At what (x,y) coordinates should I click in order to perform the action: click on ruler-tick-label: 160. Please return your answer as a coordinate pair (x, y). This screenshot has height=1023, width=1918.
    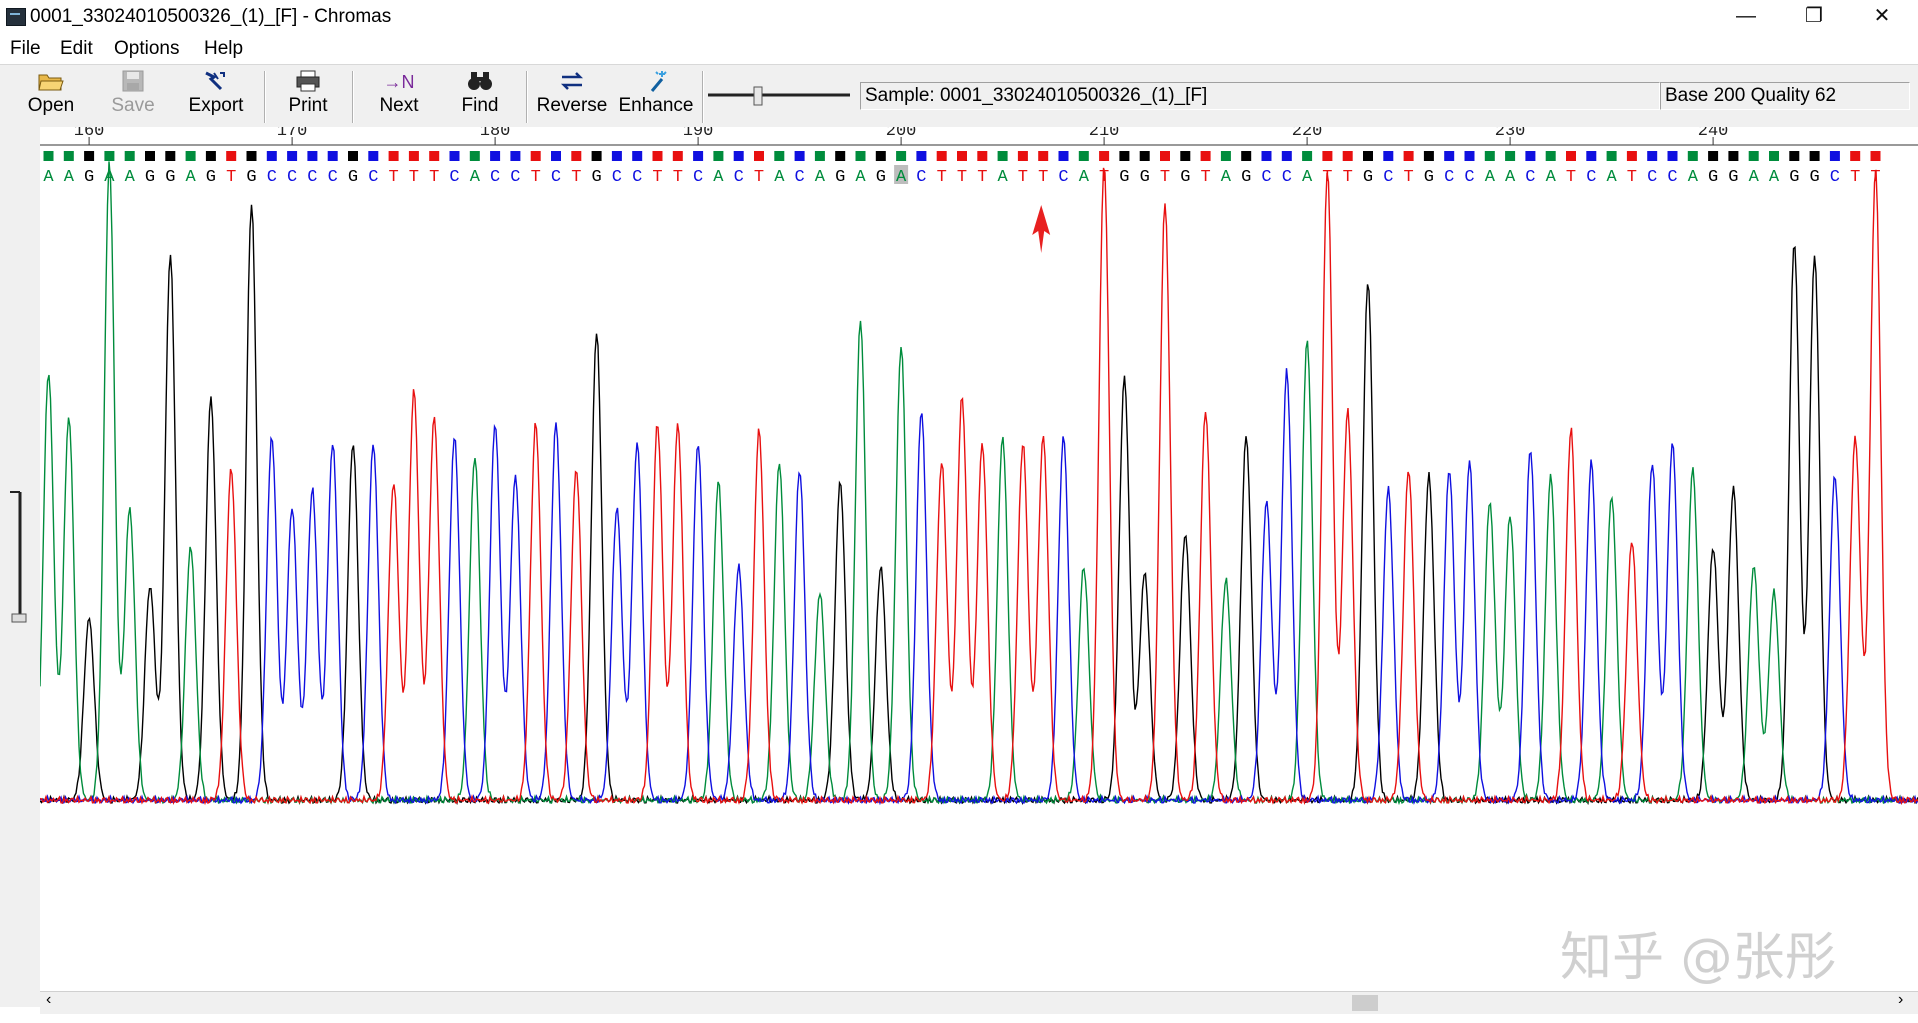
    Looking at the image, I should click on (89, 134).